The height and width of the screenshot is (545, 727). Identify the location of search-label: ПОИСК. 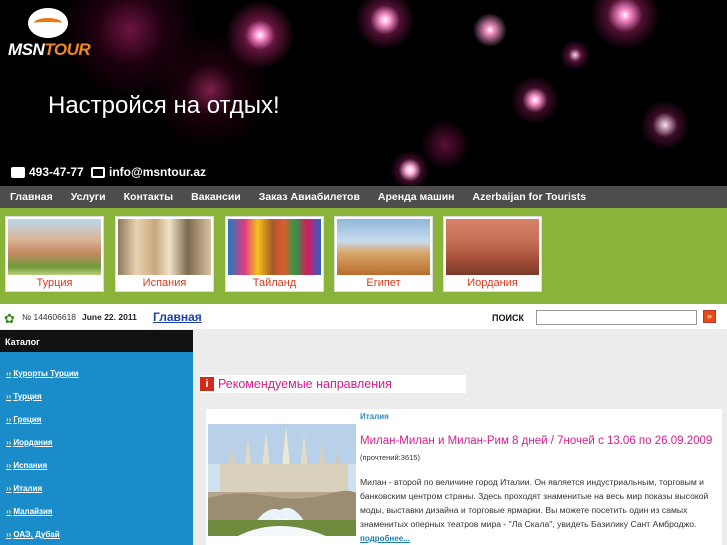
(508, 318).